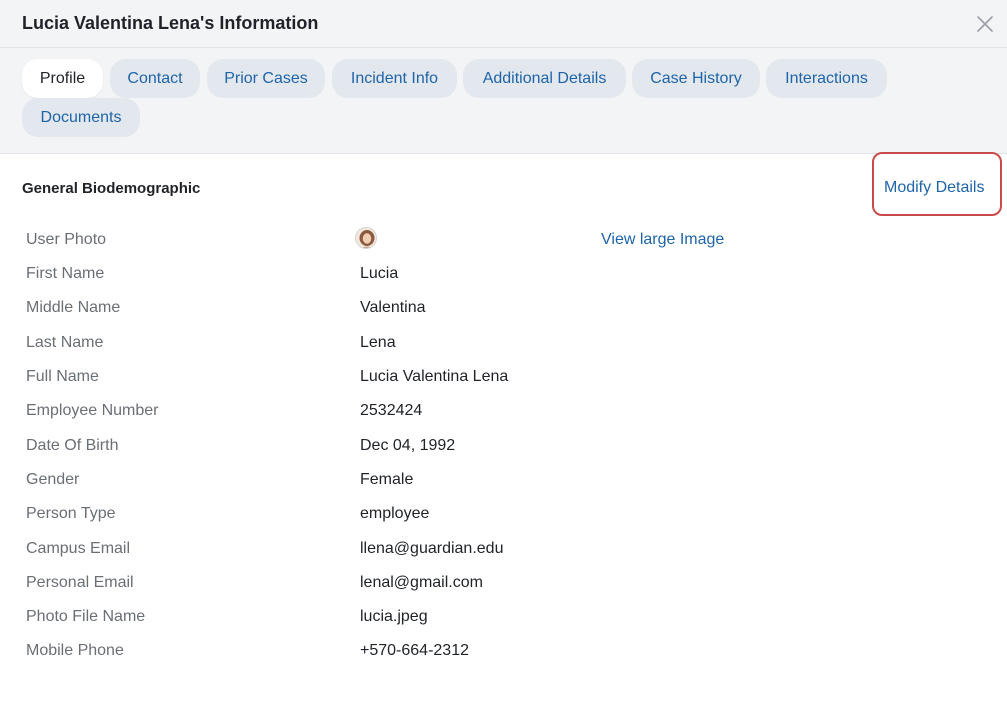 The width and height of the screenshot is (1007, 718). What do you see at coordinates (92, 410) in the screenshot?
I see `field-label: Employee Number` at bounding box center [92, 410].